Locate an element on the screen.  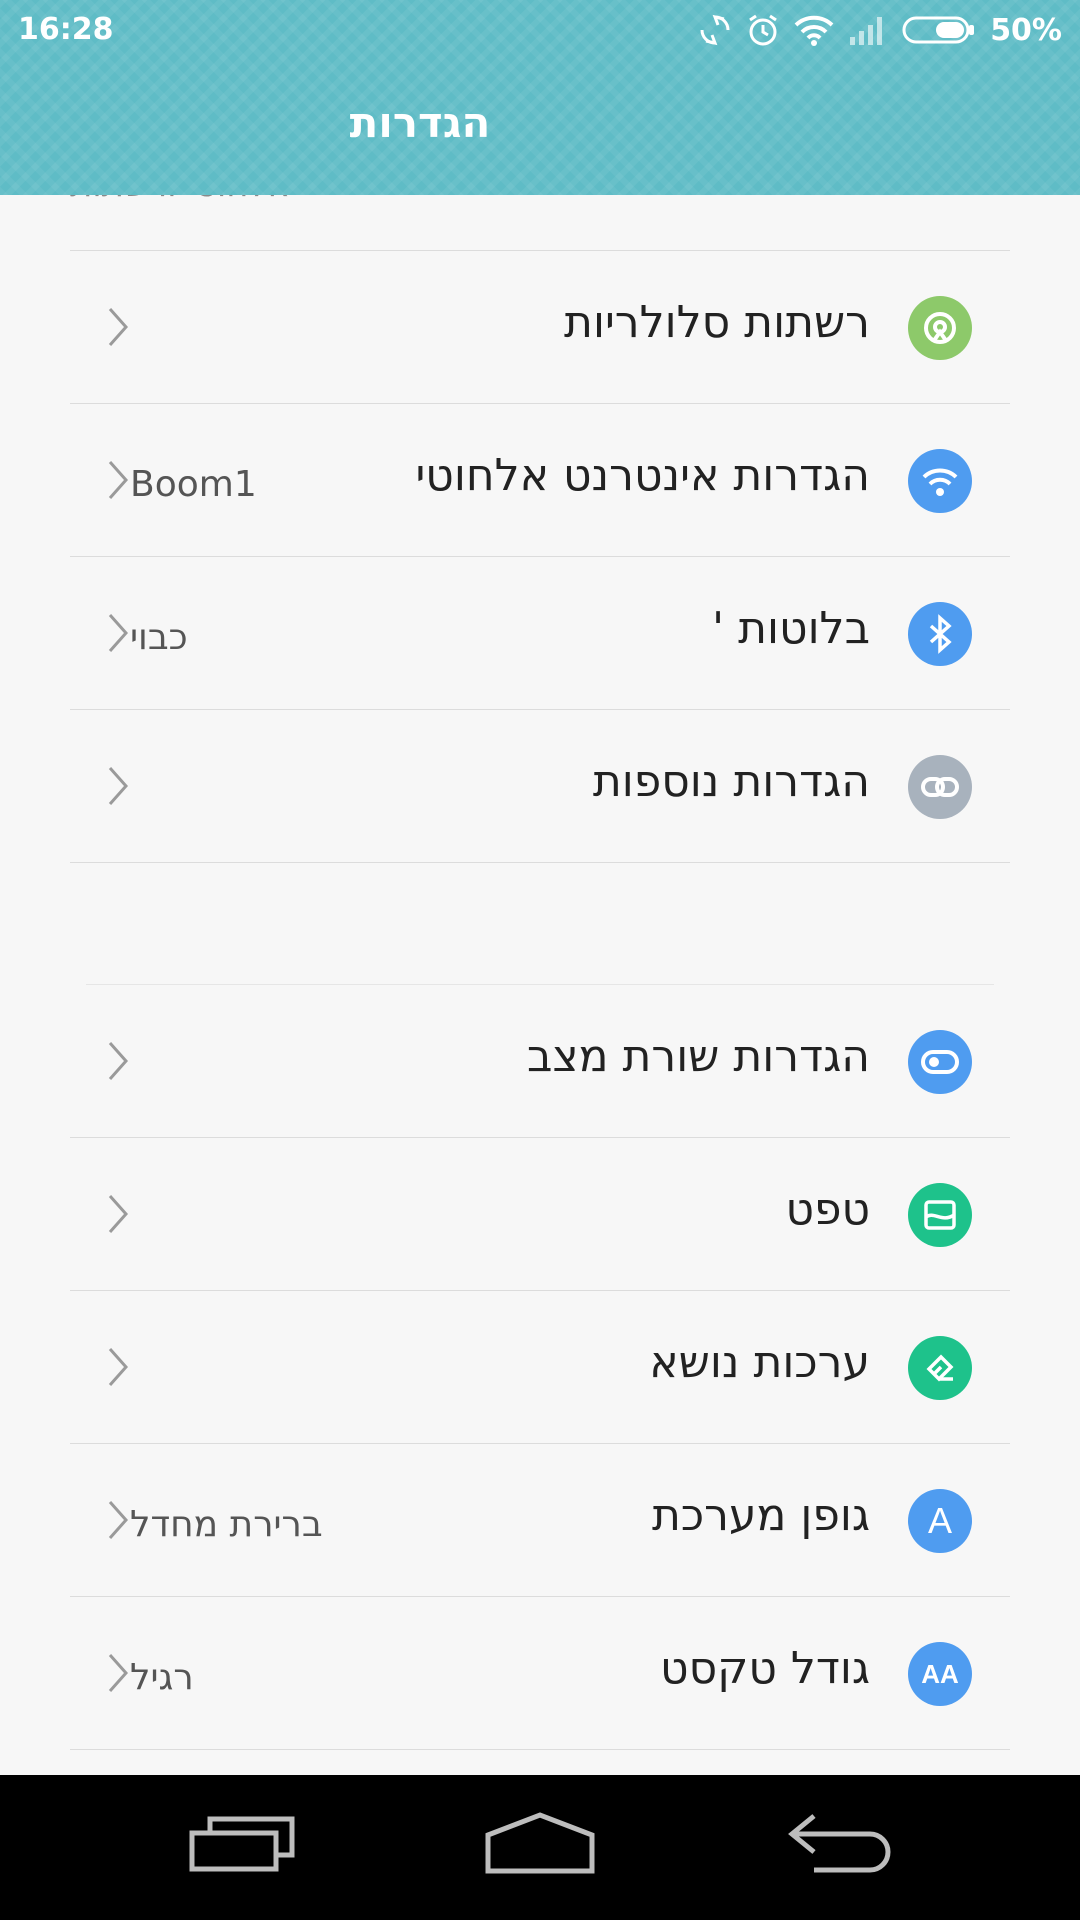
text-size-icon-letters: AA is located at coordinates (940, 1673).